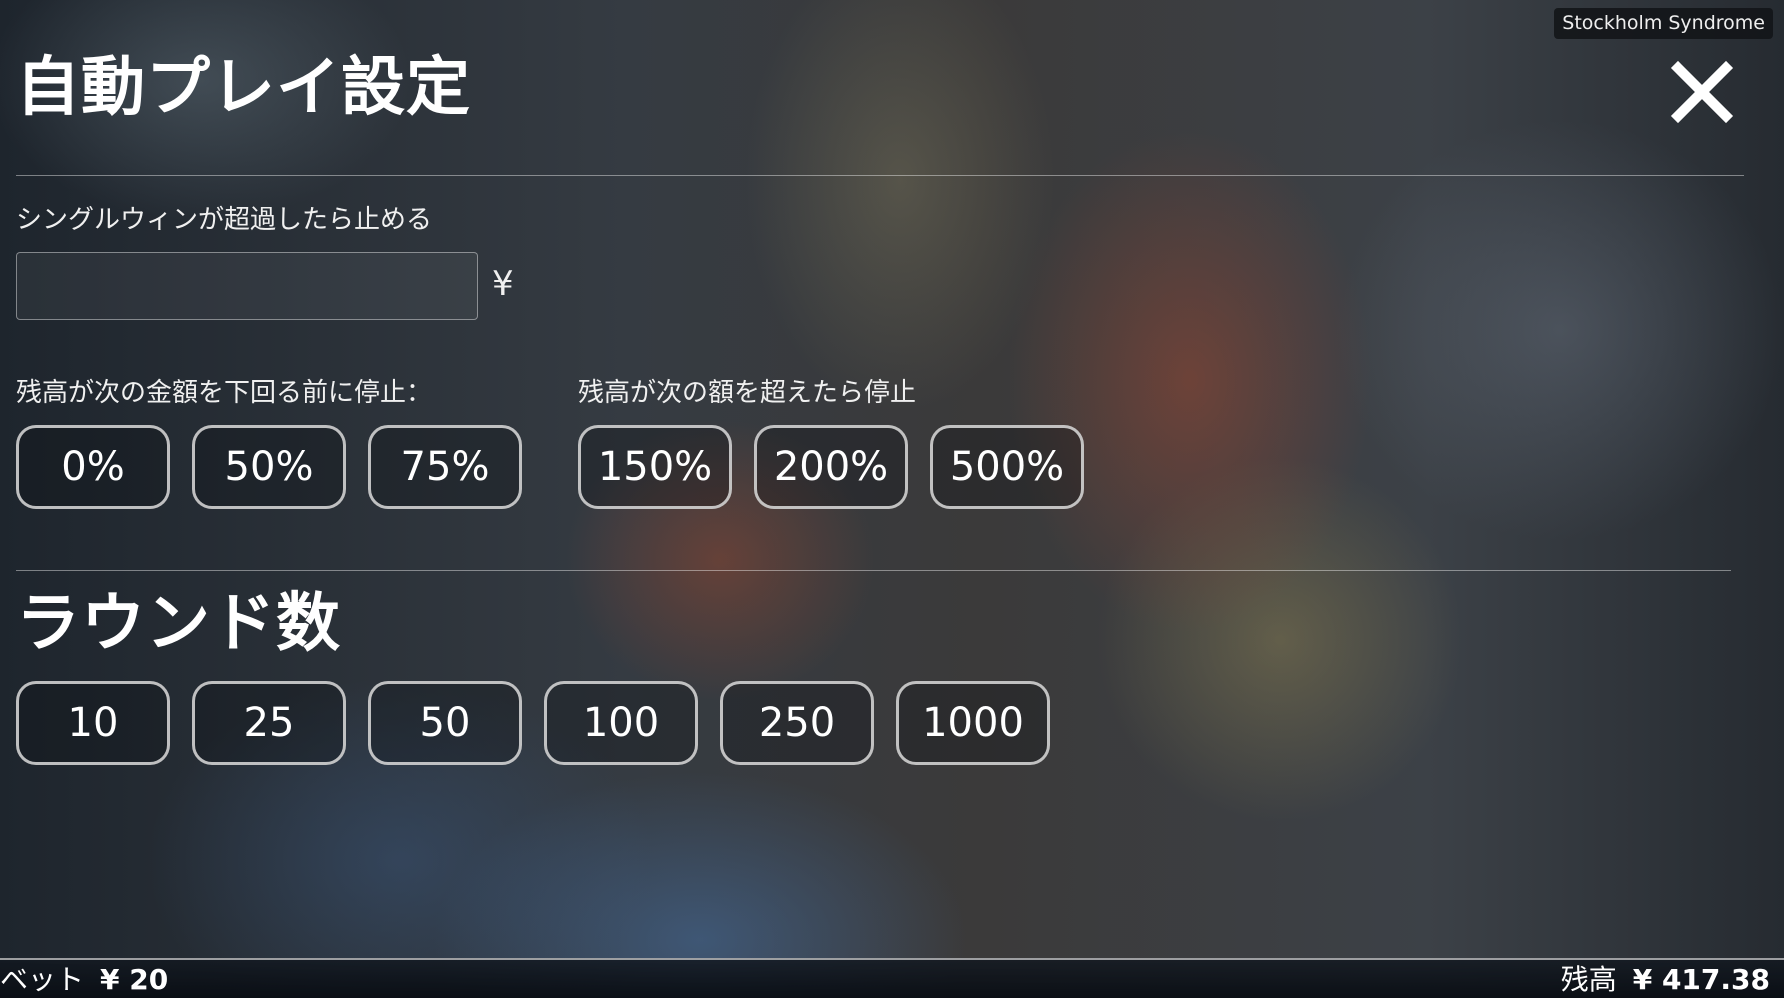  I want to click on rounds-option-250: 250, so click(797, 723).